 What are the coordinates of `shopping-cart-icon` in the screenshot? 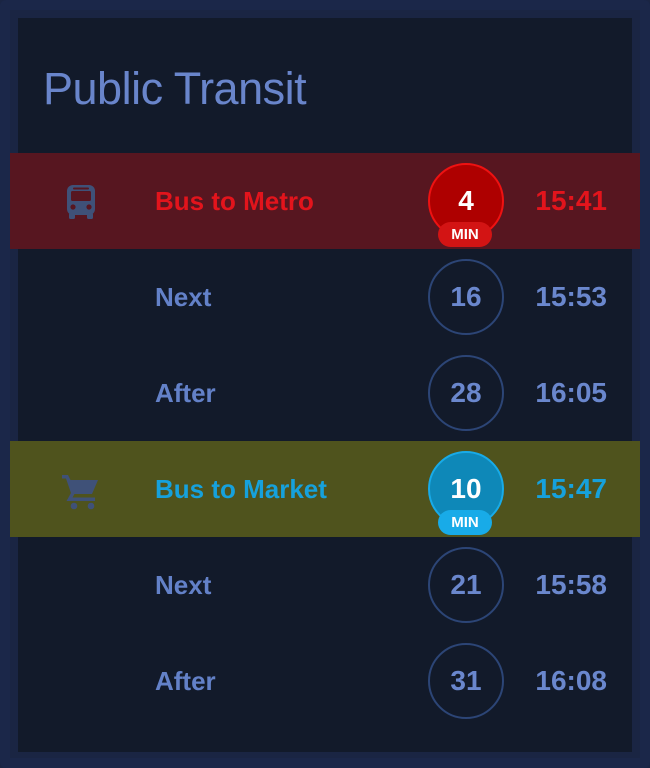 It's located at (80, 492).